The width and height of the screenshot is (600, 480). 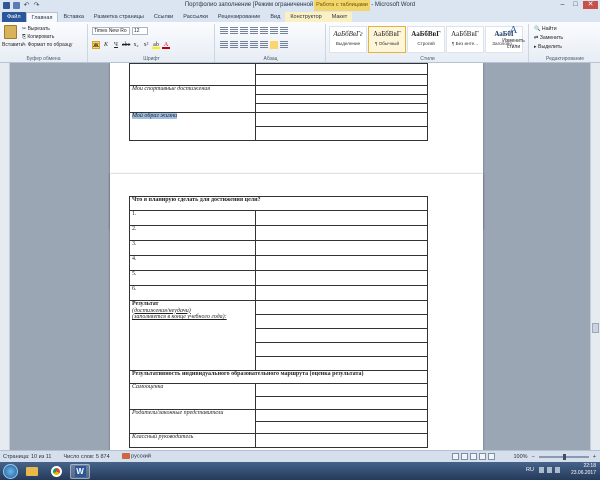 What do you see at coordinates (575, 5) in the screenshot?
I see `maximize-icon: □` at bounding box center [575, 5].